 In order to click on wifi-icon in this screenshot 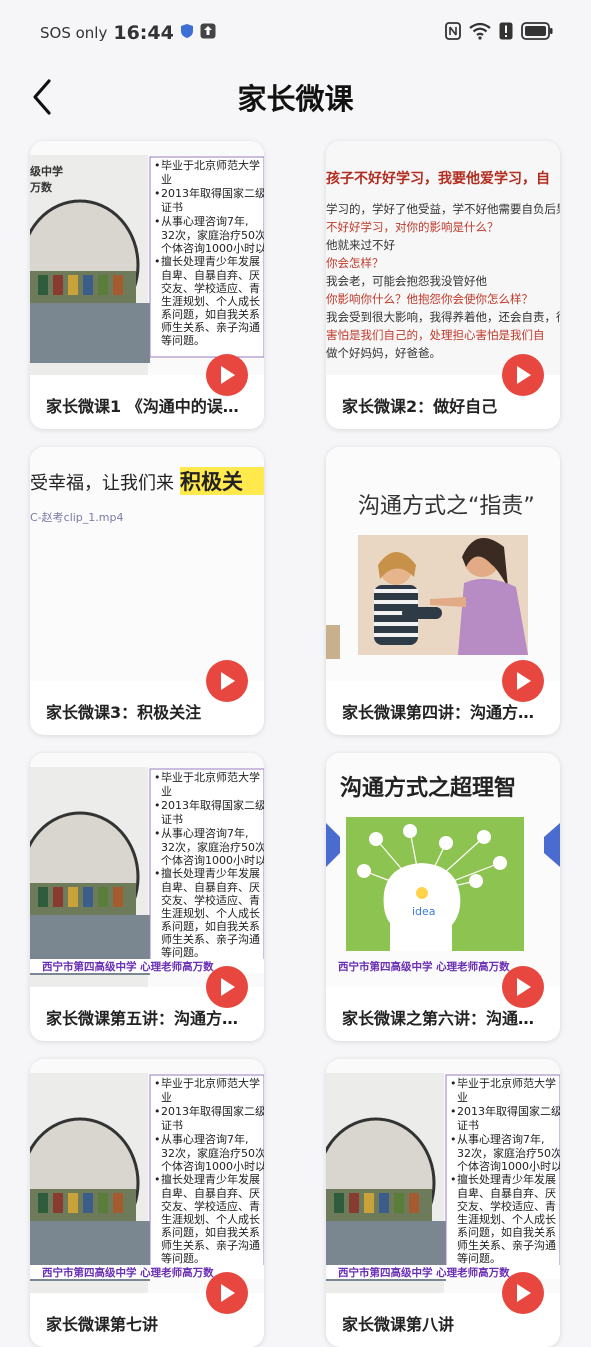, I will do `click(480, 33)`.